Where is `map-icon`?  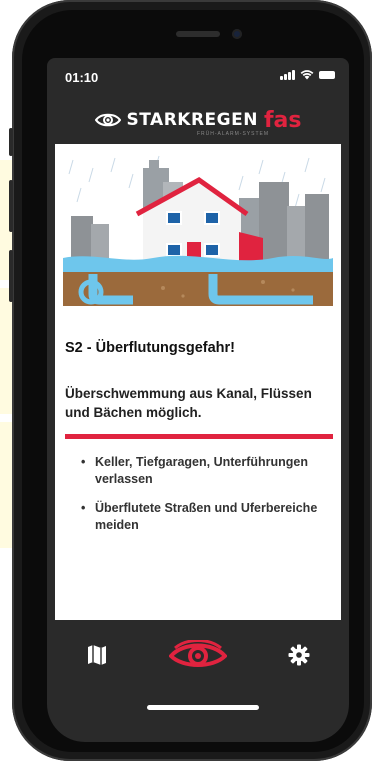 map-icon is located at coordinates (97, 655).